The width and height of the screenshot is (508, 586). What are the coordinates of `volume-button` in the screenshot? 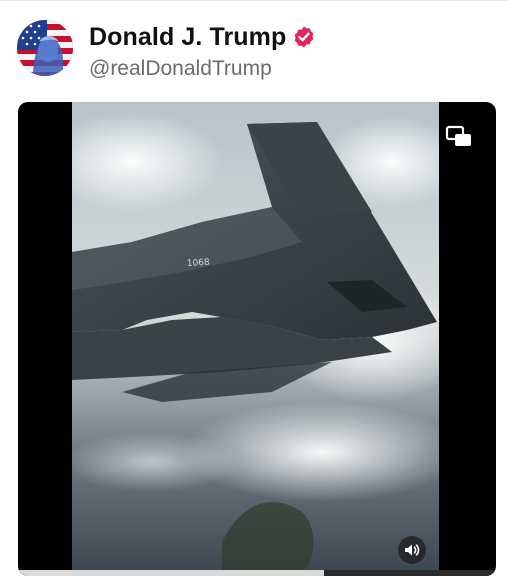 It's located at (412, 550).